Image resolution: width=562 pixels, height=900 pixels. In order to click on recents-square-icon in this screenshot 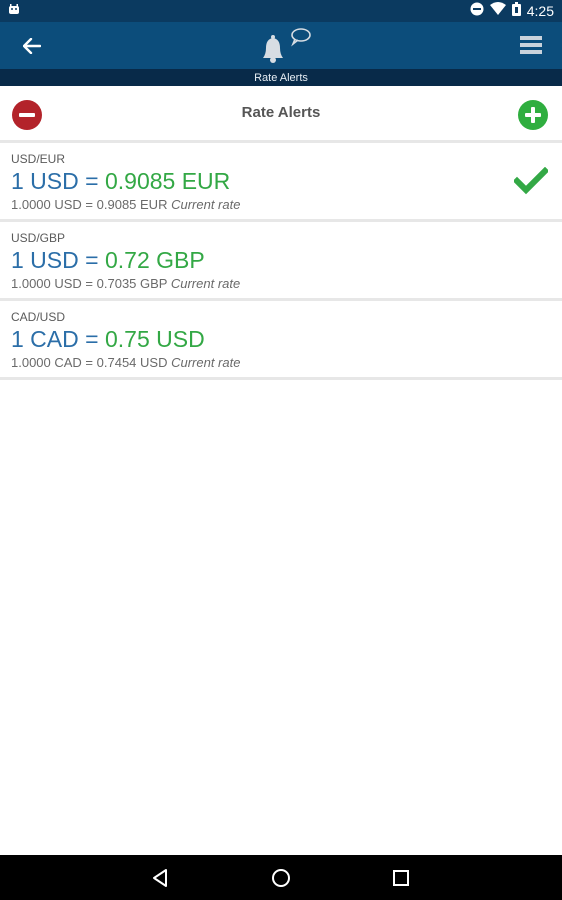, I will do `click(401, 878)`.